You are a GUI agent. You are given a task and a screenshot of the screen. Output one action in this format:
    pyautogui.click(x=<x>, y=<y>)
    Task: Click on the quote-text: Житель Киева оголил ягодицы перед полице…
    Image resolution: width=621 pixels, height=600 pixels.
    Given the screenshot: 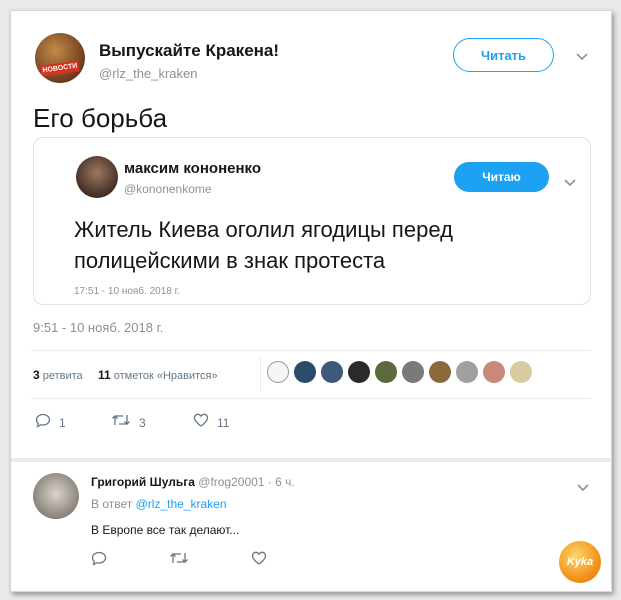 What is the action you would take?
    pyautogui.click(x=263, y=245)
    